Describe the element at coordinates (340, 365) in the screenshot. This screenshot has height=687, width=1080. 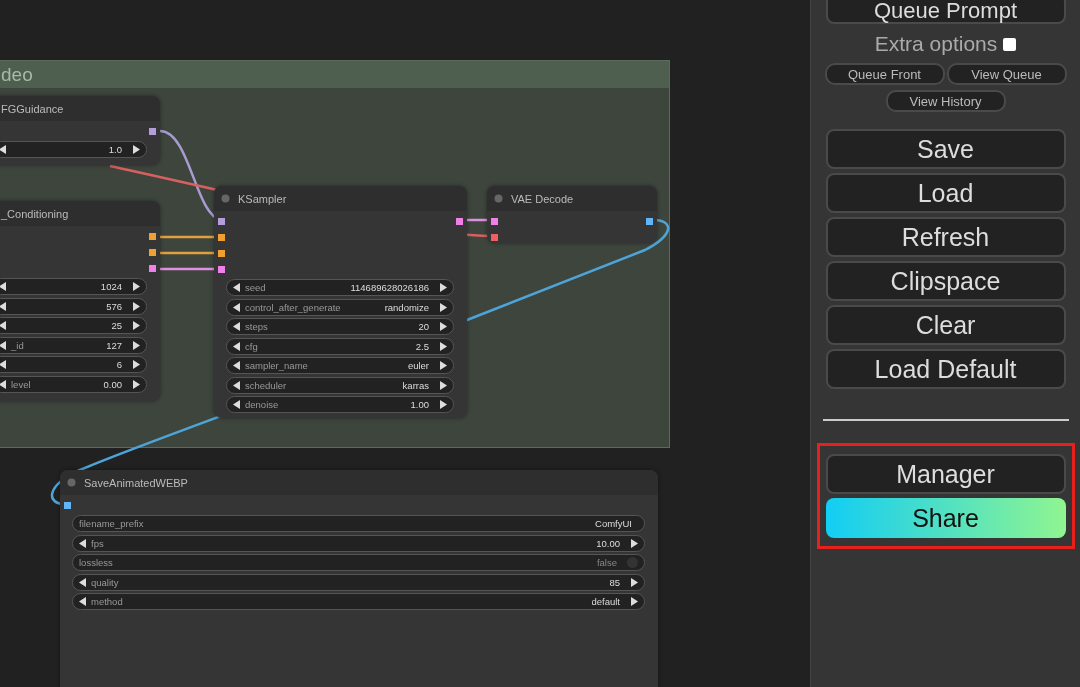
I see `widget-field: sampler_name euler` at that location.